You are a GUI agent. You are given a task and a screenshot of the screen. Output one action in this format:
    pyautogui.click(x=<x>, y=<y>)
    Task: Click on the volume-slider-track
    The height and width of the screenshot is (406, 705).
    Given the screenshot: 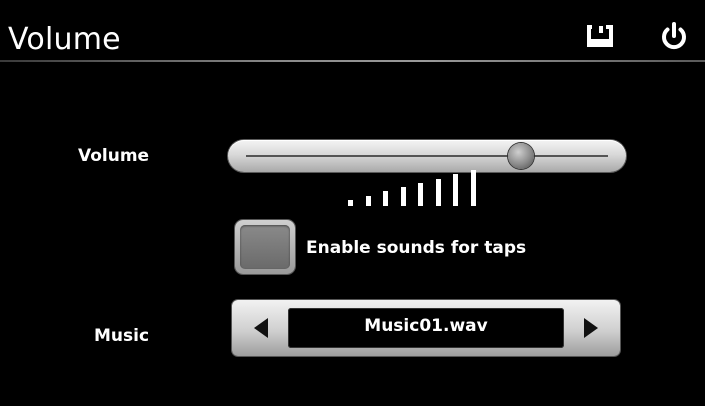 What is the action you would take?
    pyautogui.click(x=427, y=156)
    